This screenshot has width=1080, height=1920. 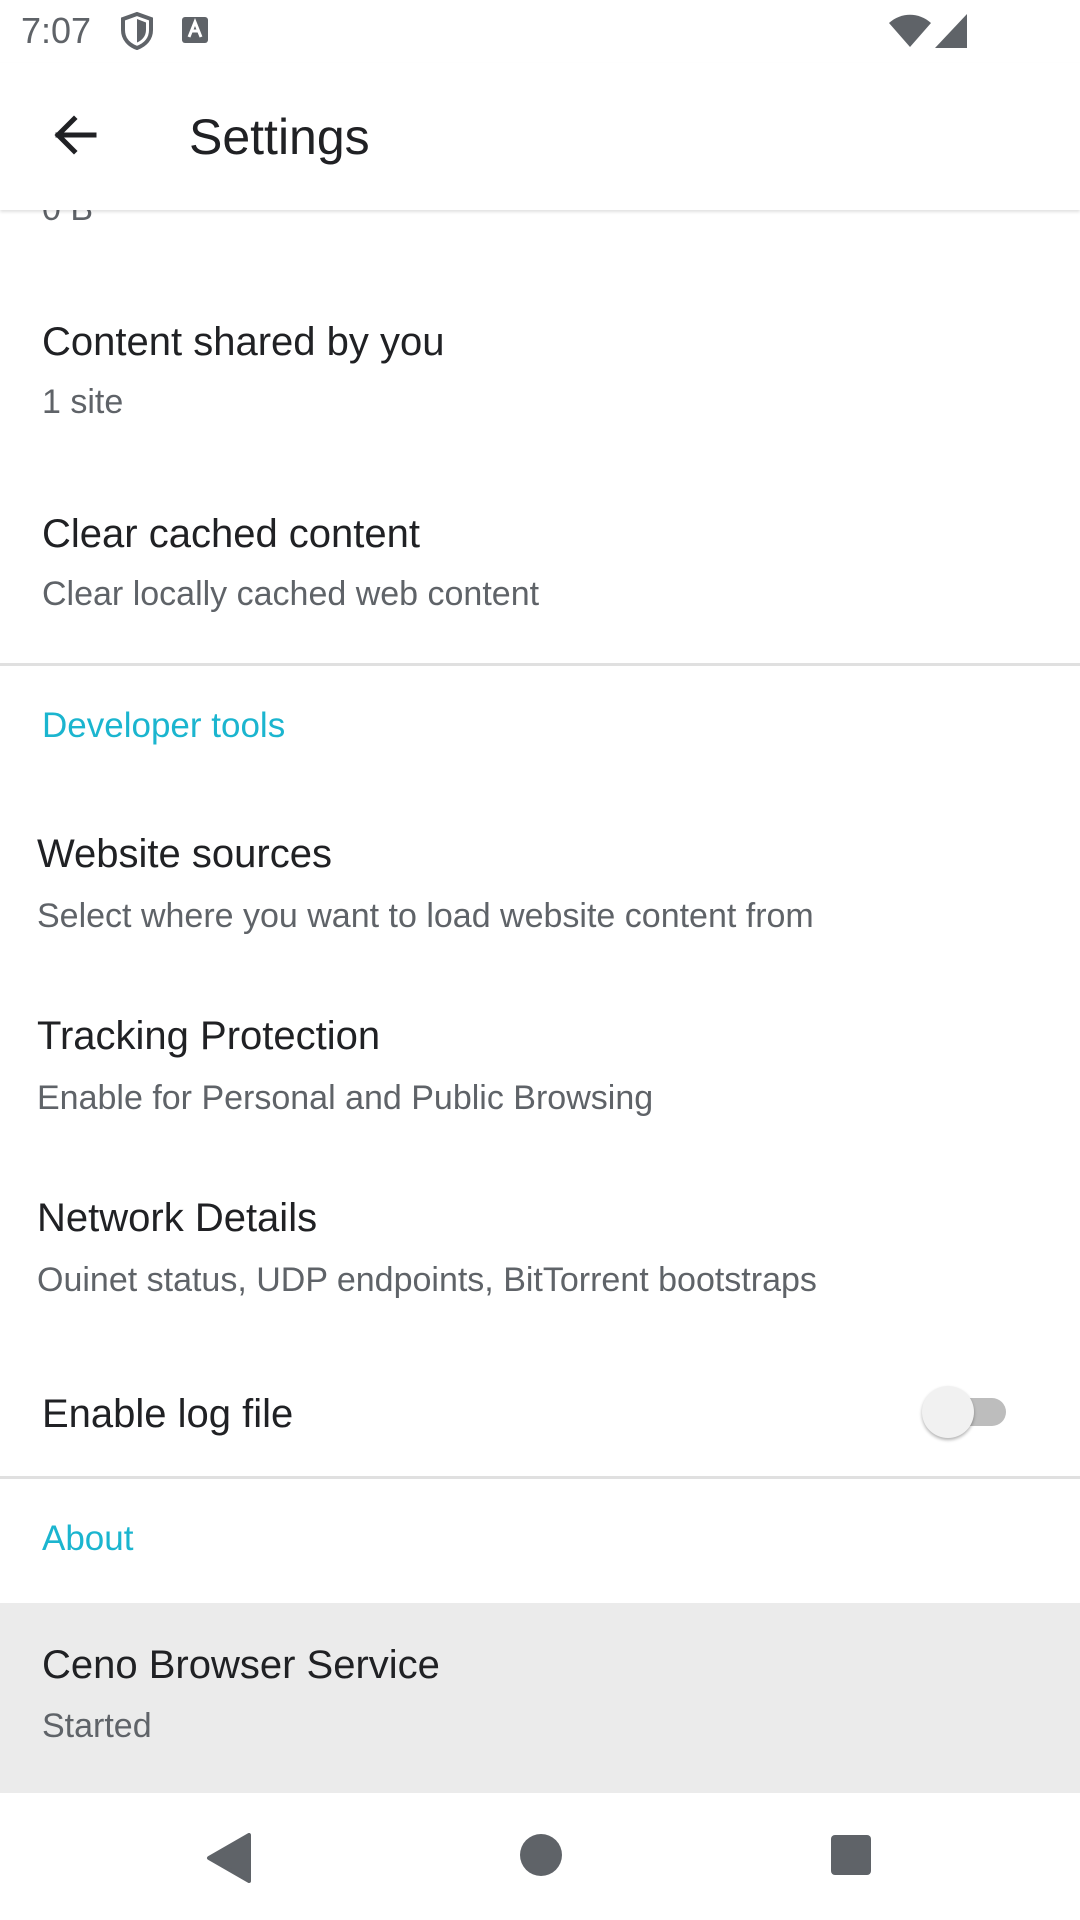 What do you see at coordinates (540, 405) in the screenshot?
I see `pref-content-shared: Content shared by you 1 site` at bounding box center [540, 405].